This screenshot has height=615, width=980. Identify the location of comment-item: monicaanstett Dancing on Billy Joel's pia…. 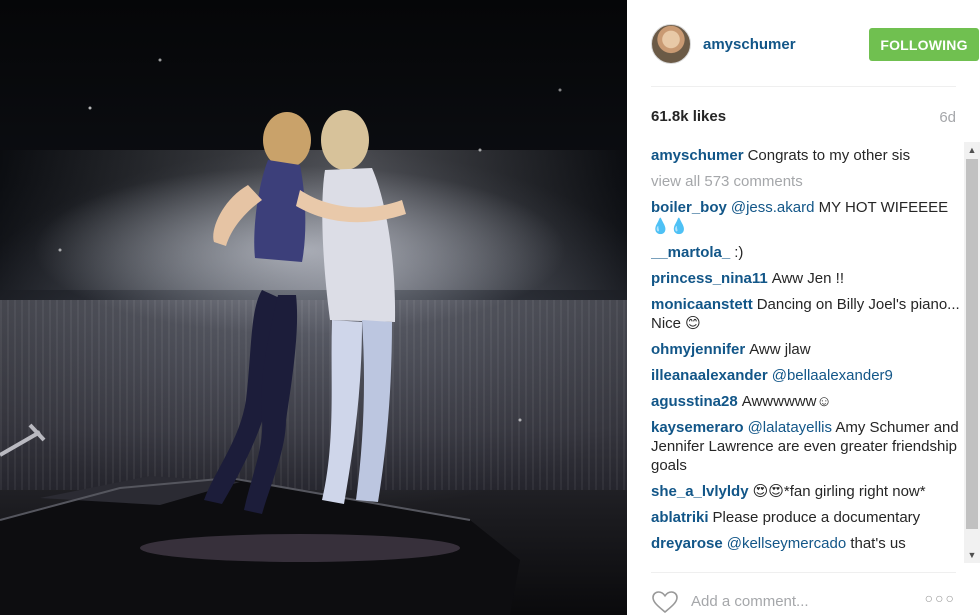
(807, 314).